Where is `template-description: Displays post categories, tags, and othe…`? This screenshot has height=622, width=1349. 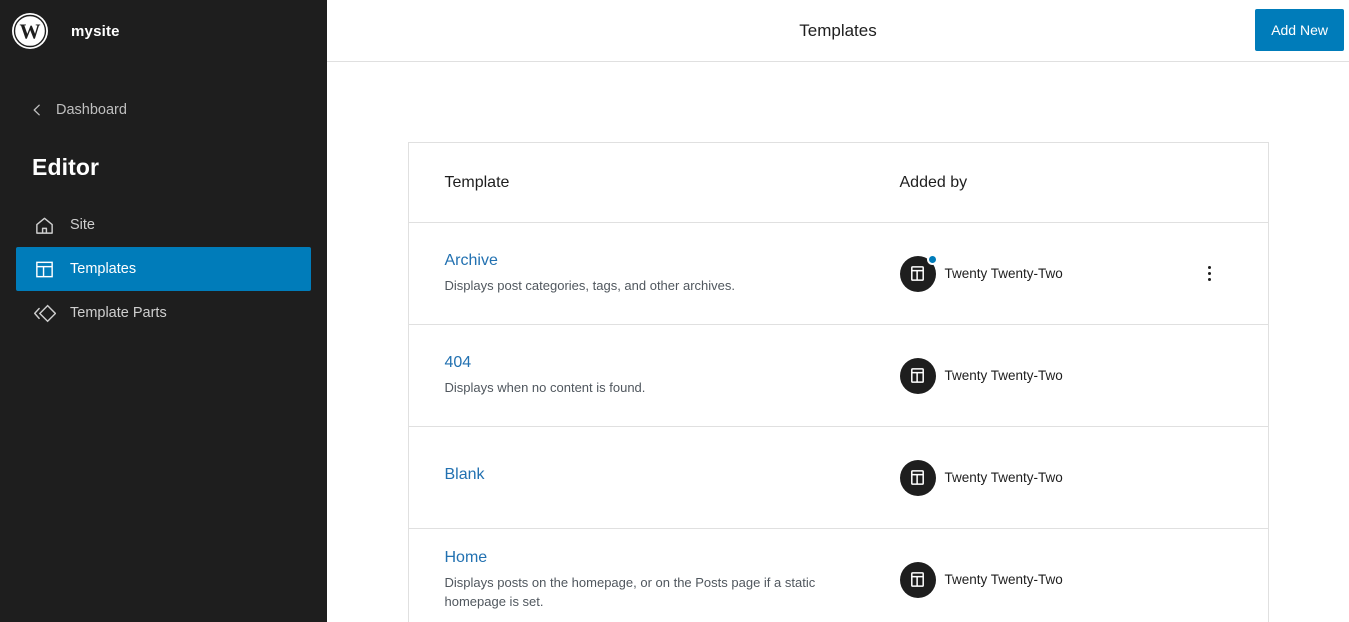 template-description: Displays post categories, tags, and othe… is located at coordinates (589, 285).